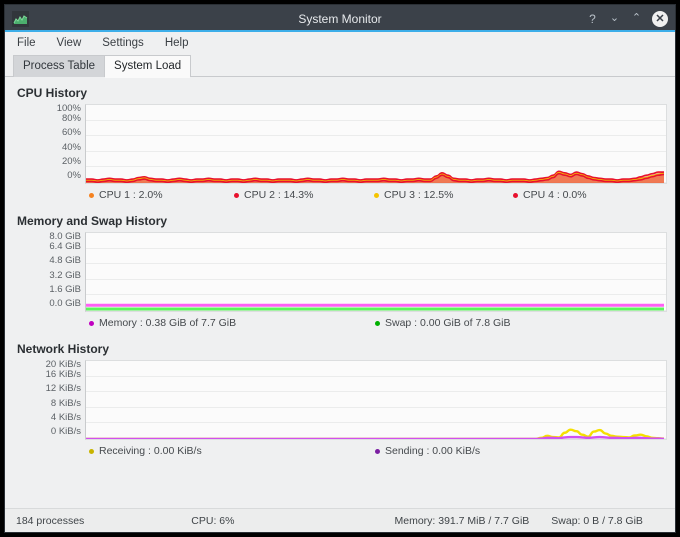 Image resolution: width=680 pixels, height=537 pixels. What do you see at coordinates (65, 289) in the screenshot?
I see `memory-y-tick: 1.6 GiB` at bounding box center [65, 289].